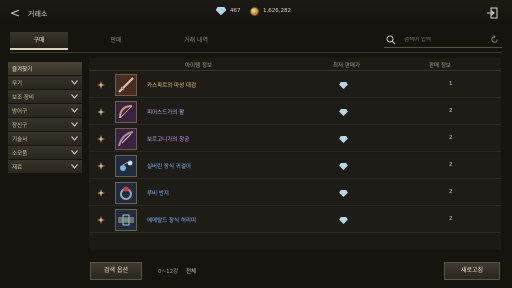  I want to click on table-header: 아이템 정보 최저 판매가 판매 정보, so click(295, 64).